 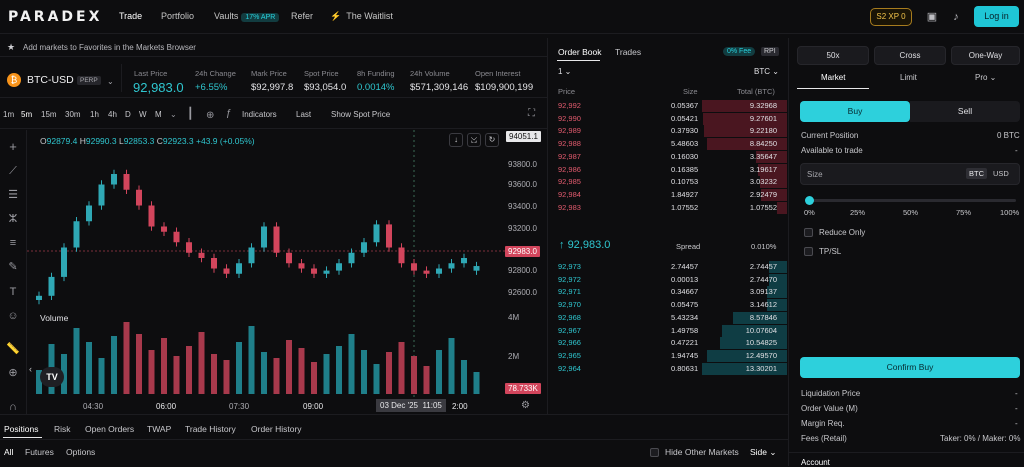 What do you see at coordinates (671, 182) in the screenshot?
I see `ask-row: 92,985 0.10753 3.03232` at bounding box center [671, 182].